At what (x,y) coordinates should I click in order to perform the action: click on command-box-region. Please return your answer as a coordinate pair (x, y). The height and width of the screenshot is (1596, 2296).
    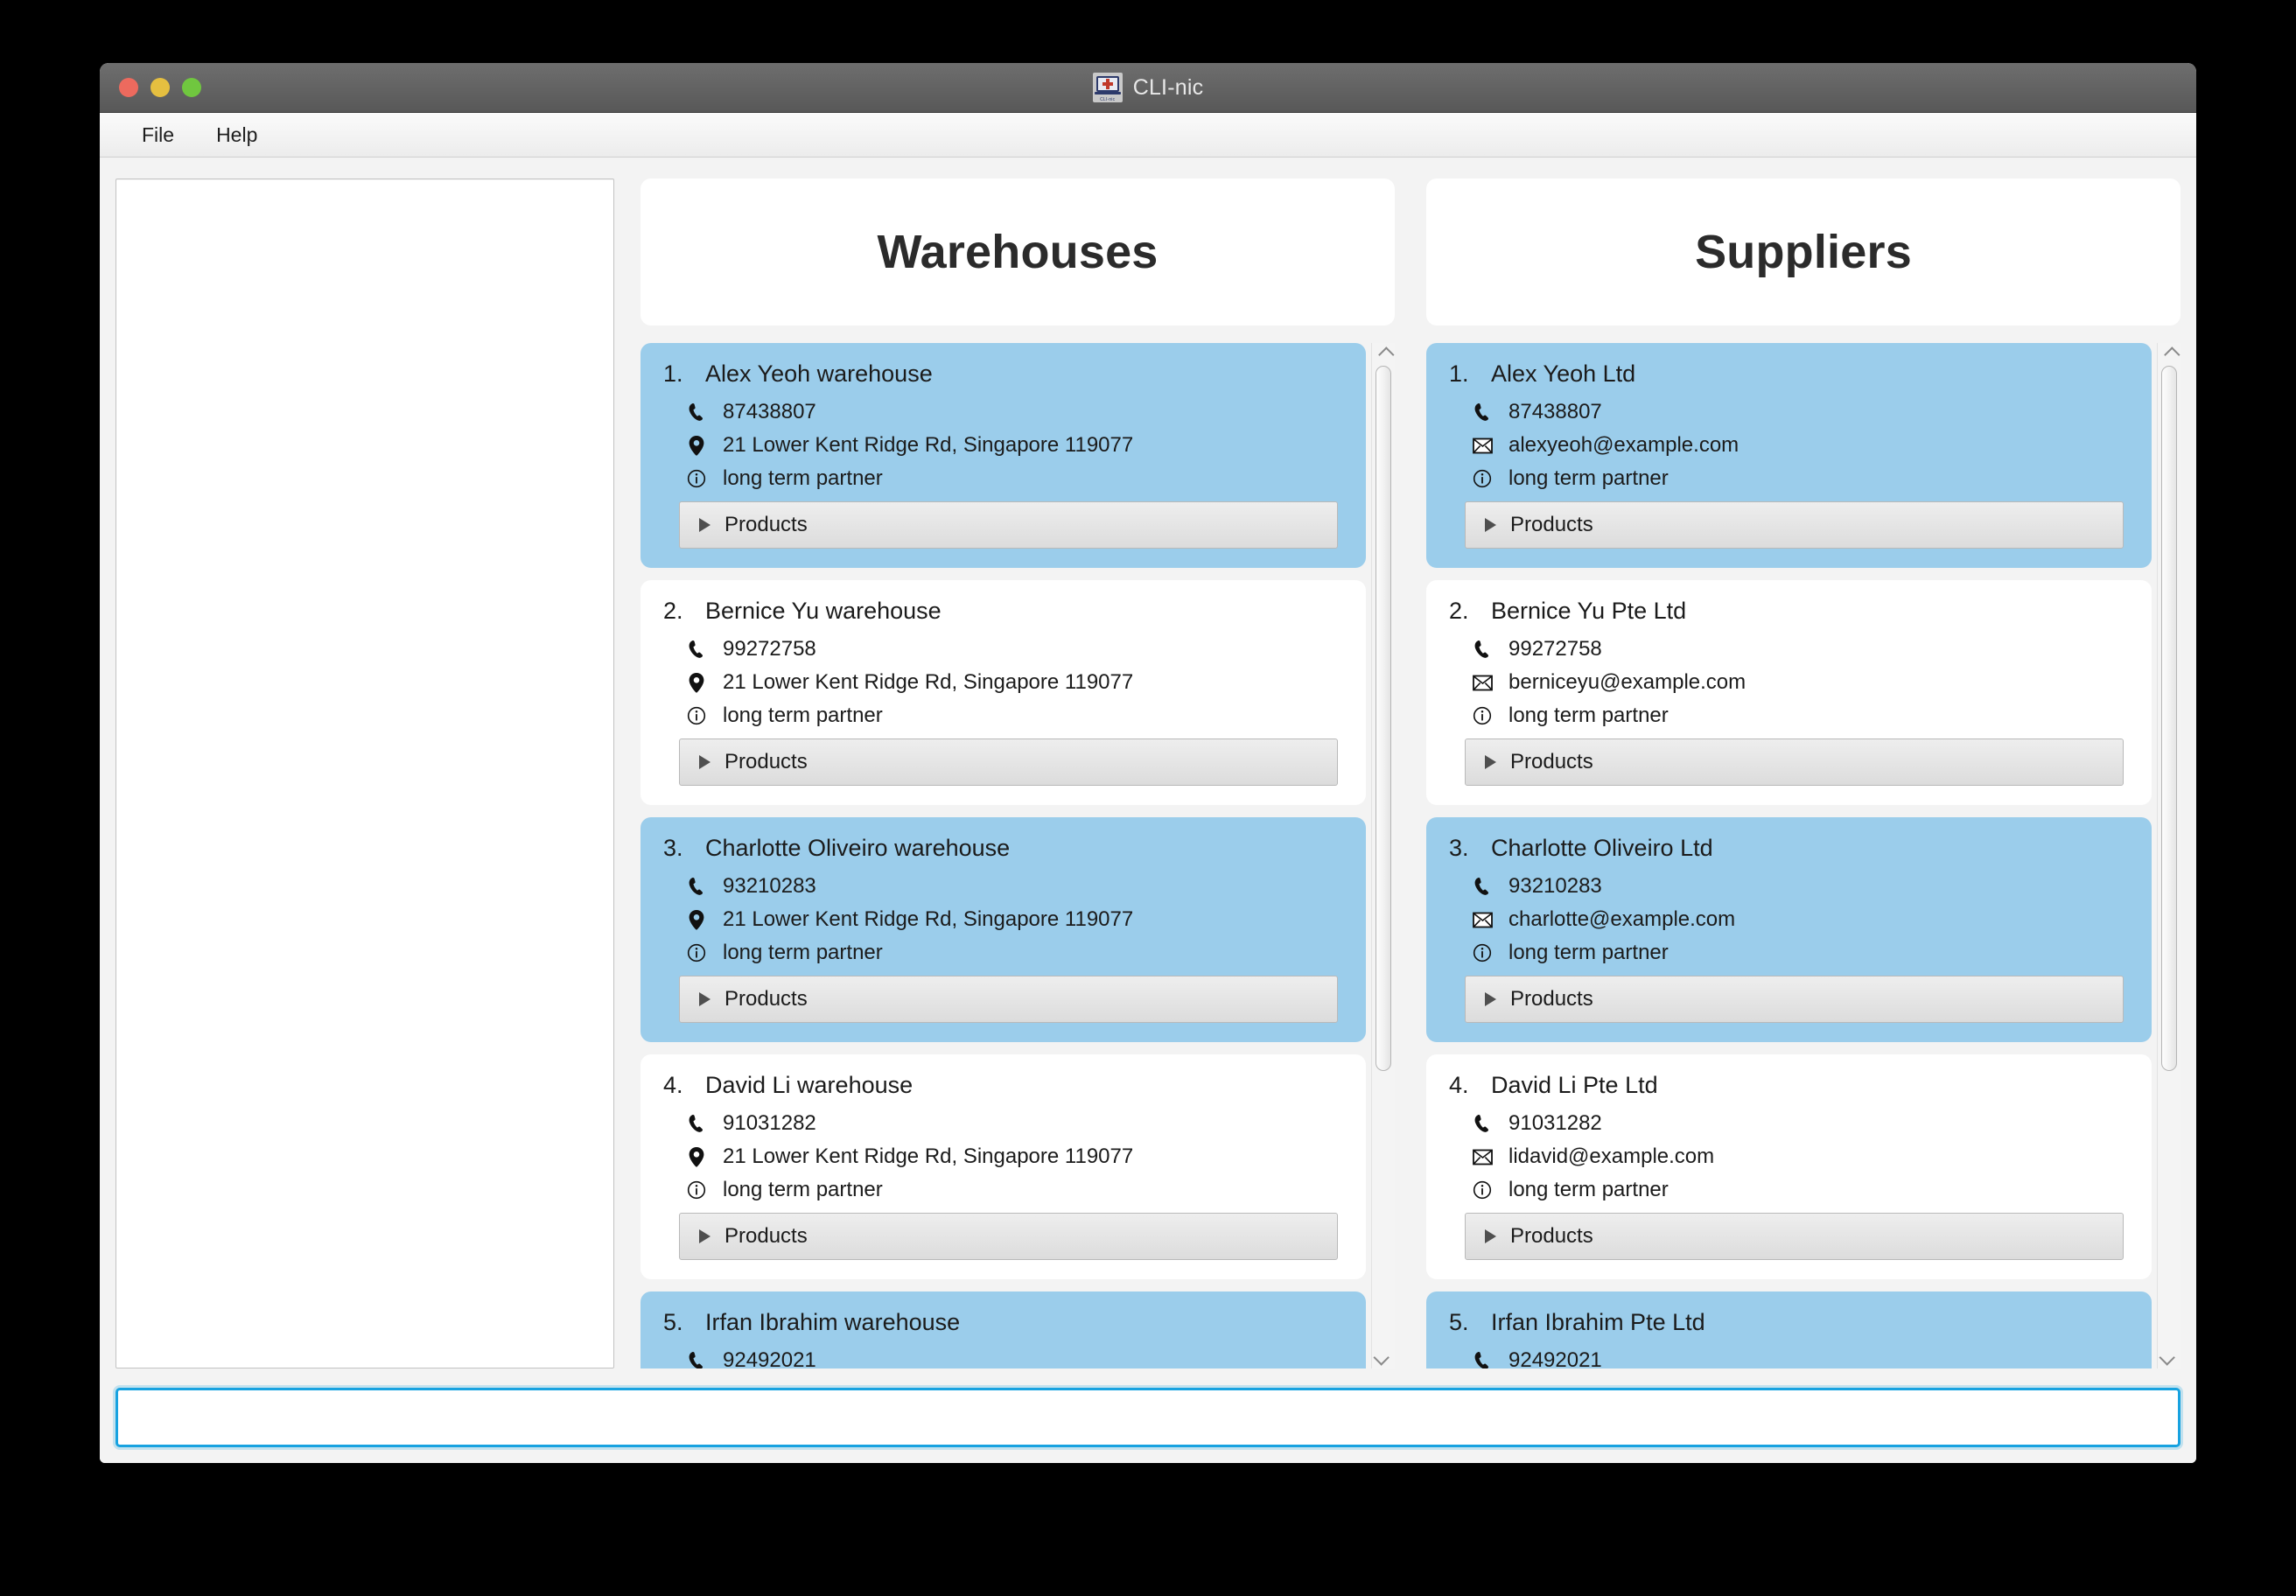
    Looking at the image, I should click on (1148, 1421).